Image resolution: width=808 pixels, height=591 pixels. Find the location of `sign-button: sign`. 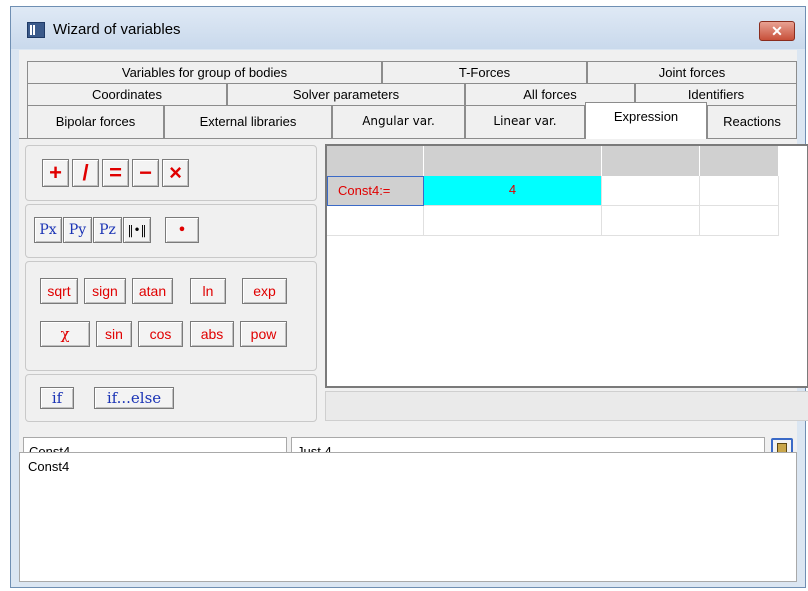

sign-button: sign is located at coordinates (105, 291).